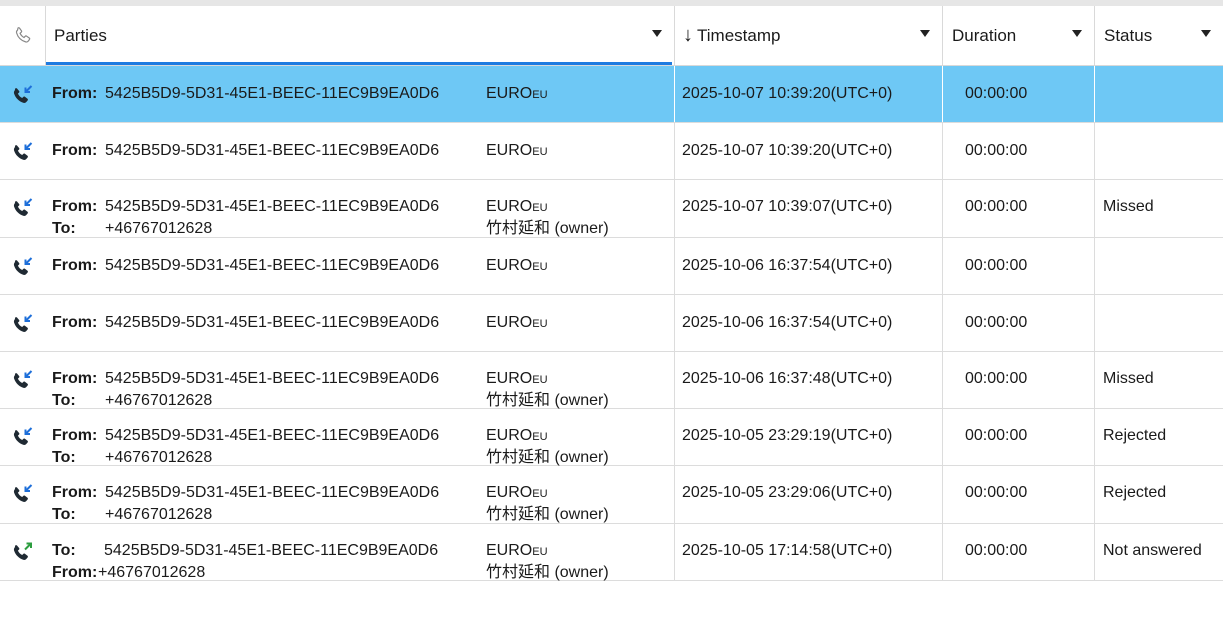  Describe the element at coordinates (984, 35) in the screenshot. I see `duration-header-label: Duration` at that location.